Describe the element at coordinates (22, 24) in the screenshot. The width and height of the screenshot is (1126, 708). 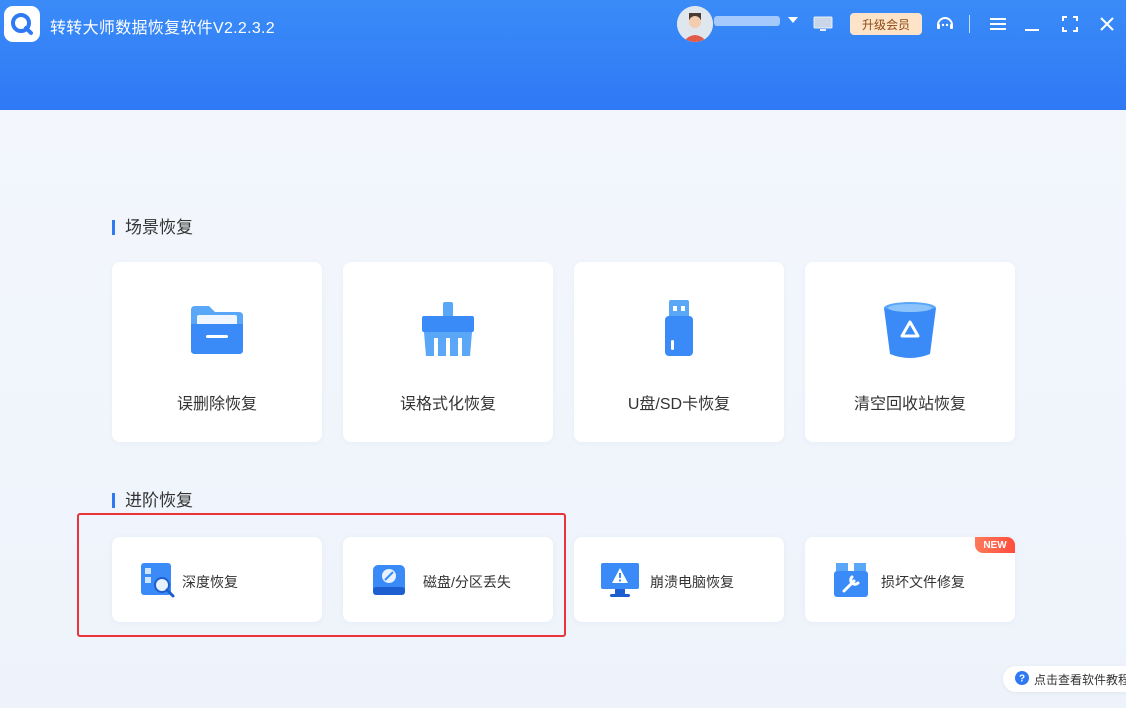
I see `app-logo-icon` at that location.